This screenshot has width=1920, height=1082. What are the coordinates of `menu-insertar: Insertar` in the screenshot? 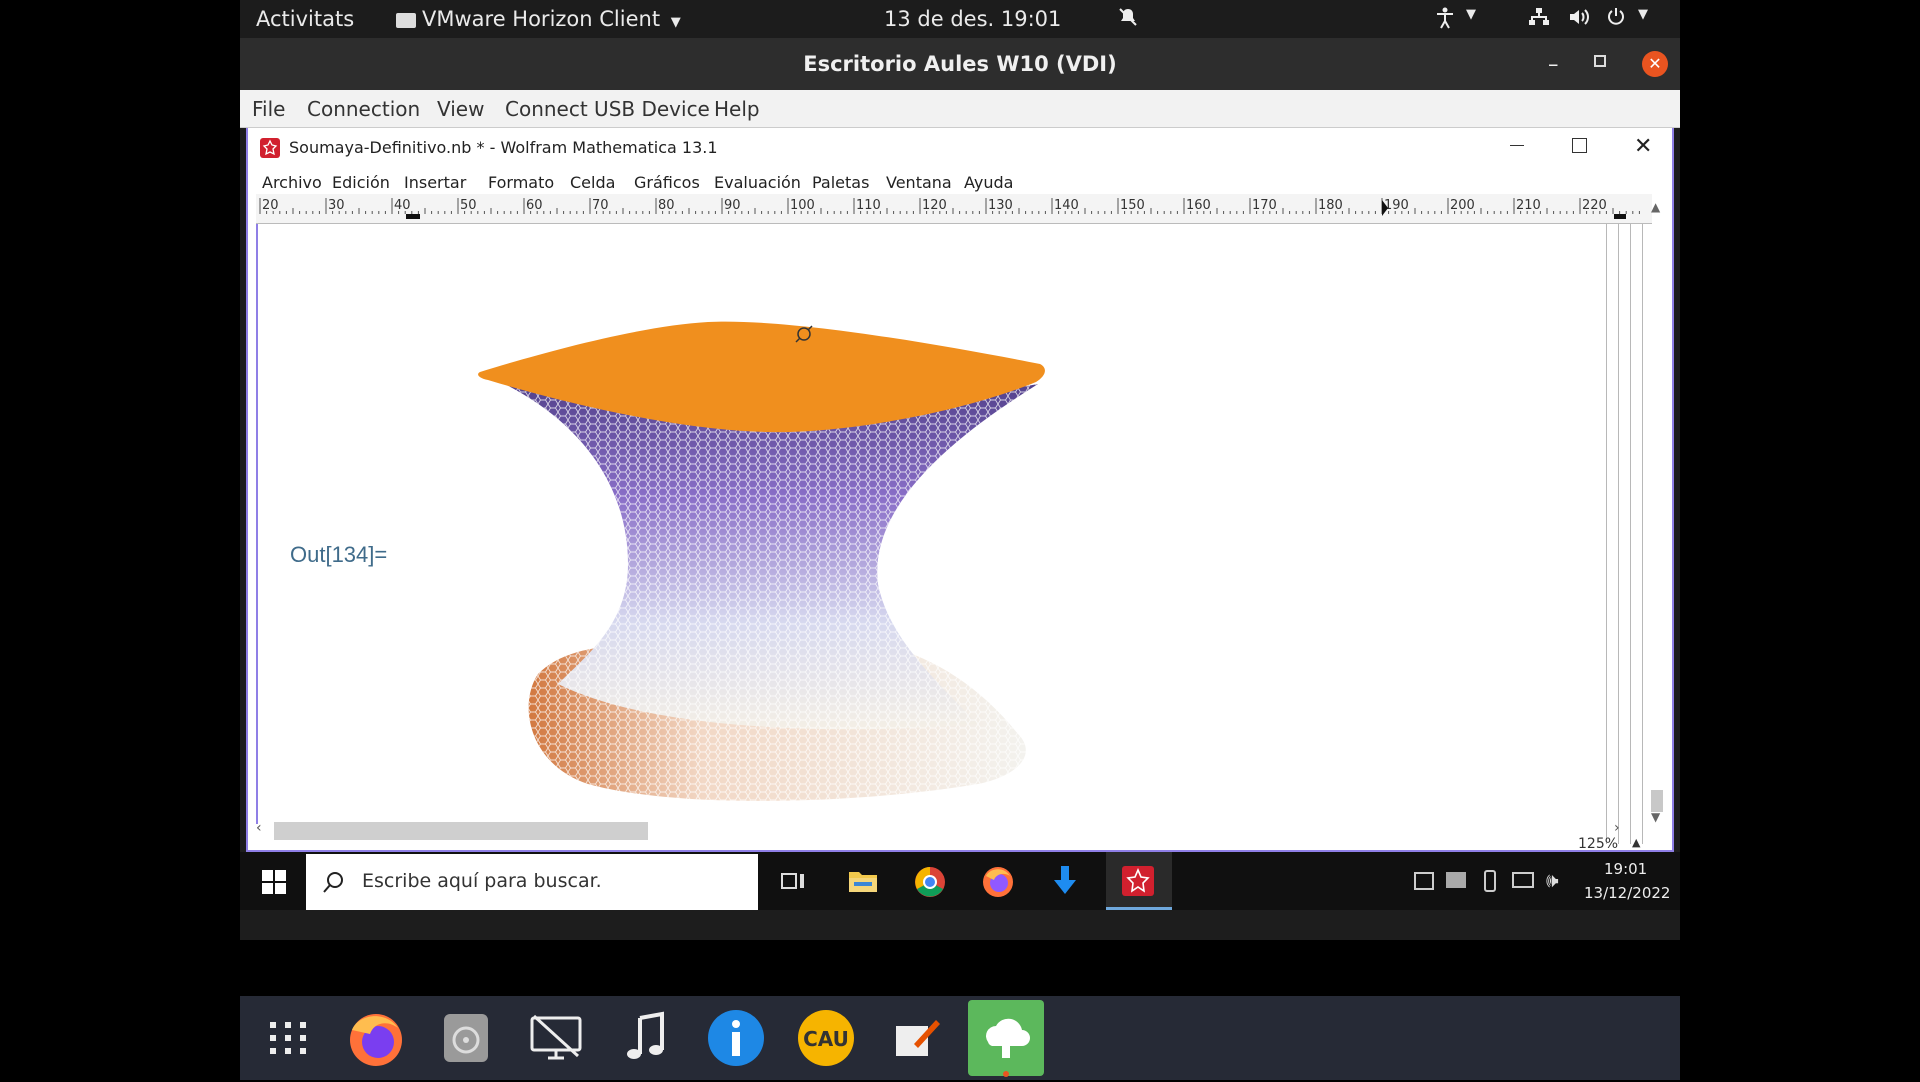 It's located at (435, 182).